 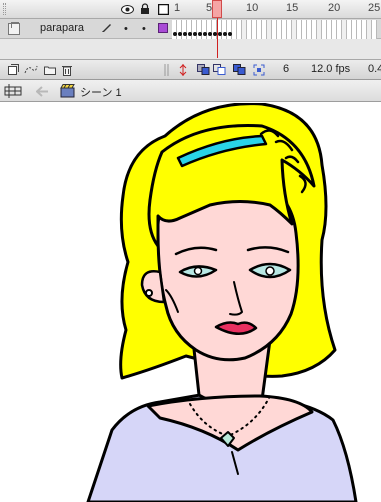 I want to click on edit-bar: シーン 1, so click(x=190, y=91).